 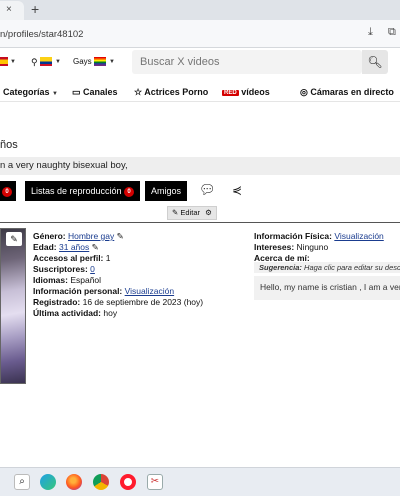 I want to click on edit-photo-pencil-icon: ✎, so click(x=14, y=239).